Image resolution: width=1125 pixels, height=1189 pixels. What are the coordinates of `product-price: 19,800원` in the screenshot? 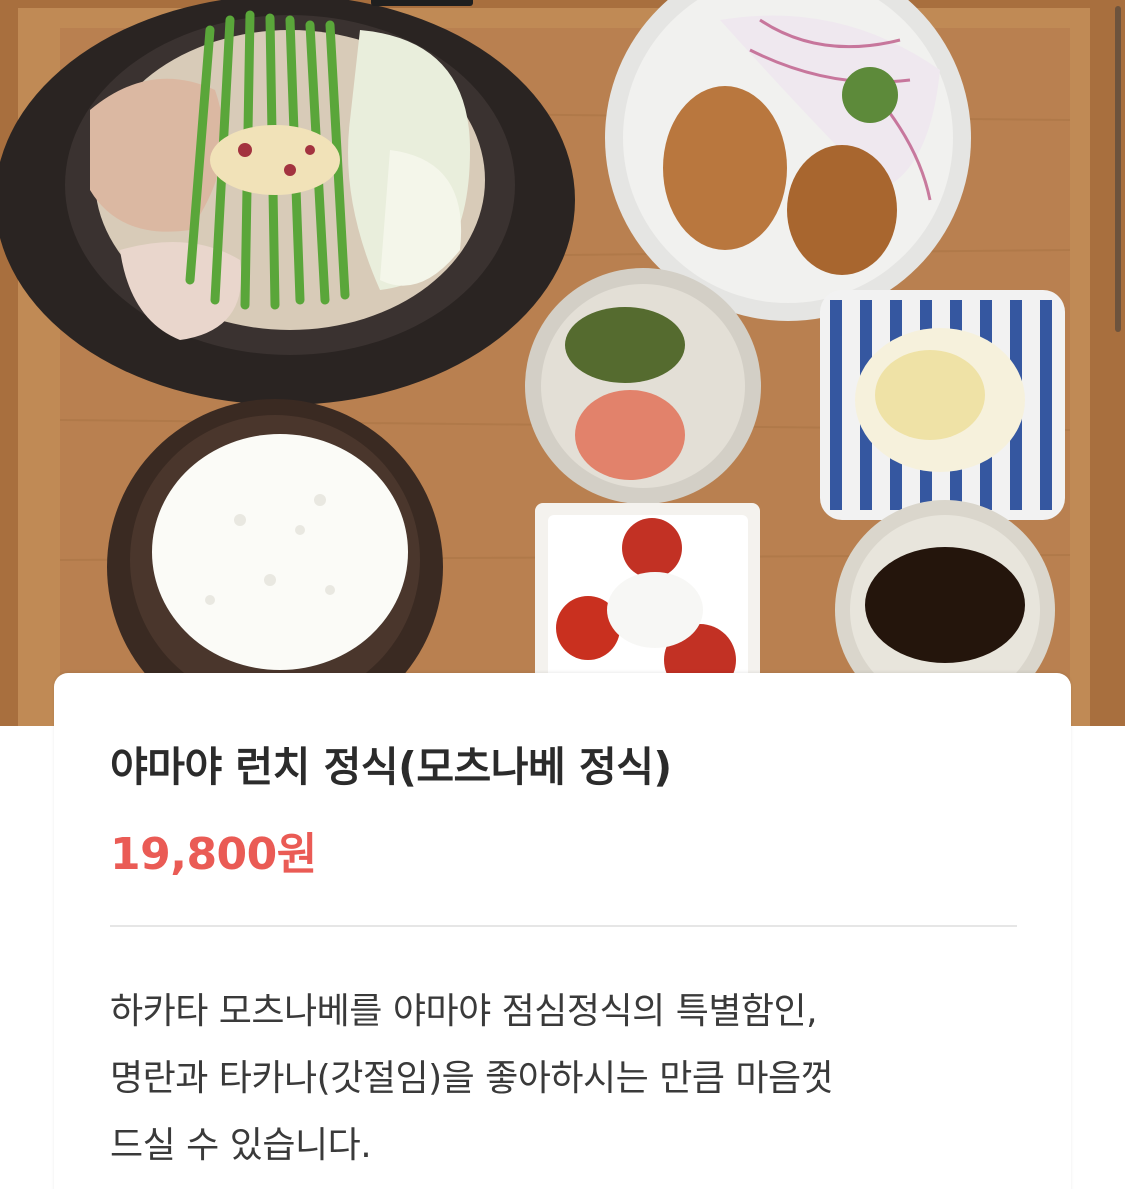 It's located at (213, 854).